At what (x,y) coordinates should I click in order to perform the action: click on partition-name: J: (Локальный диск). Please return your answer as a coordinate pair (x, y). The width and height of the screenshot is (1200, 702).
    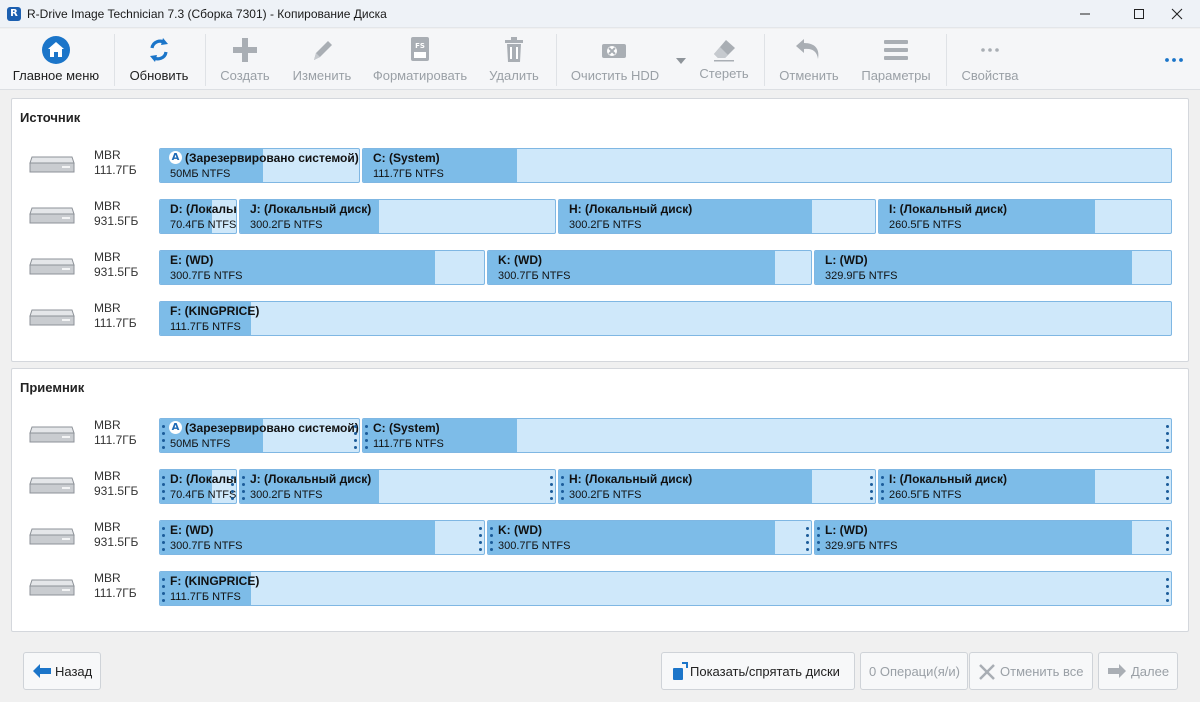
    Looking at the image, I should click on (311, 209).